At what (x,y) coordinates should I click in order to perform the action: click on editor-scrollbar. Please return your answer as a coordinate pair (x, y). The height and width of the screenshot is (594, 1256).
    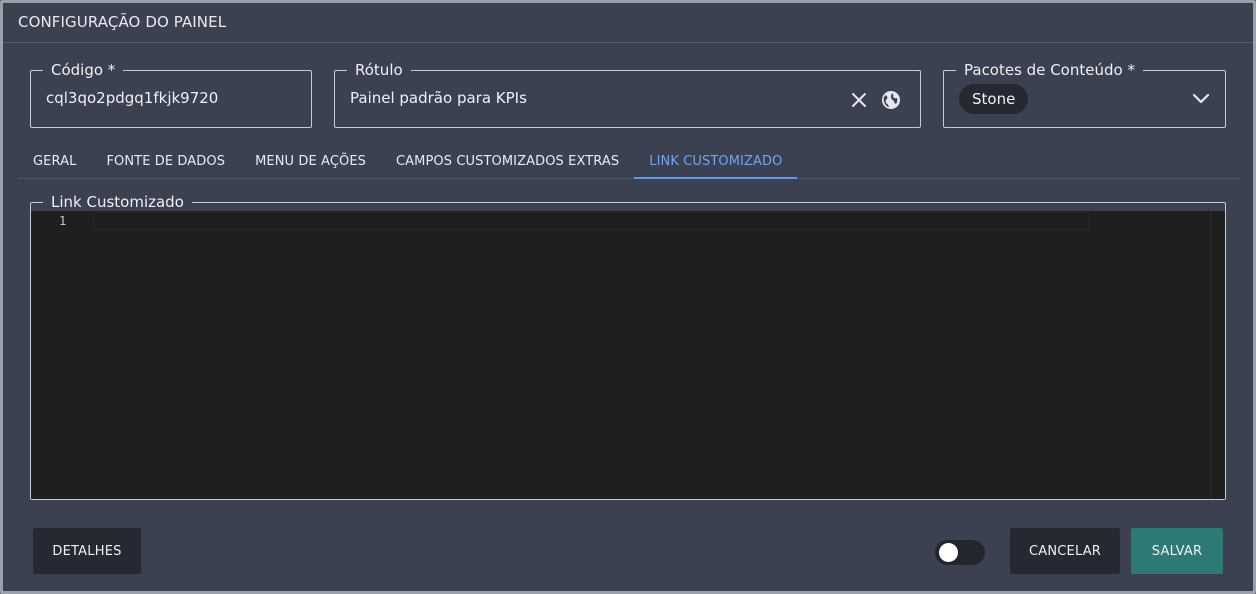
    Looking at the image, I should click on (1210, 355).